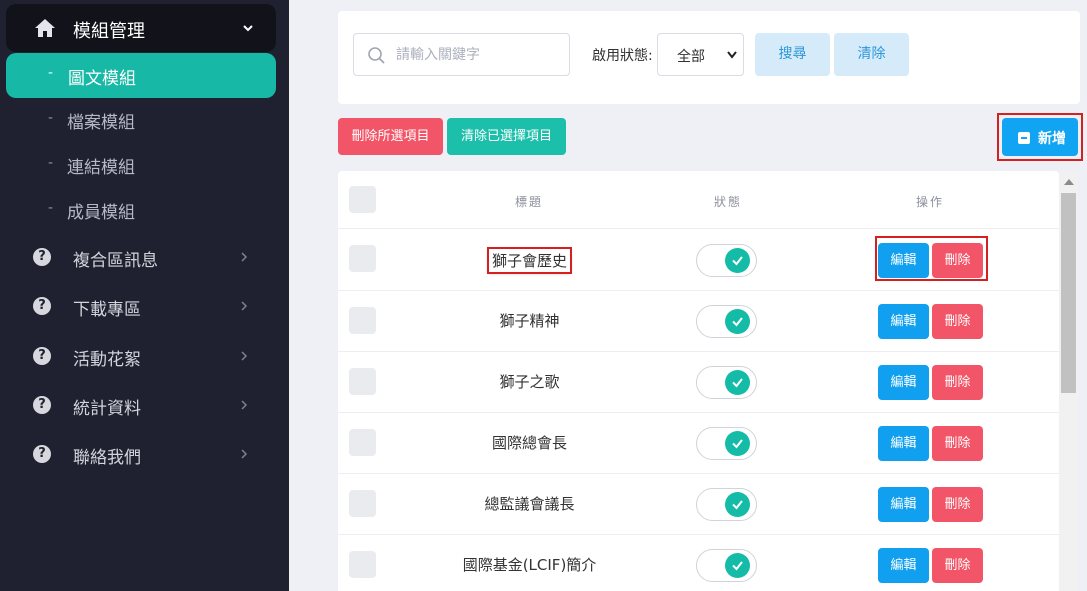 The image size is (1087, 591). I want to click on sidebar-item-label: 複合區訊息, so click(115, 261).